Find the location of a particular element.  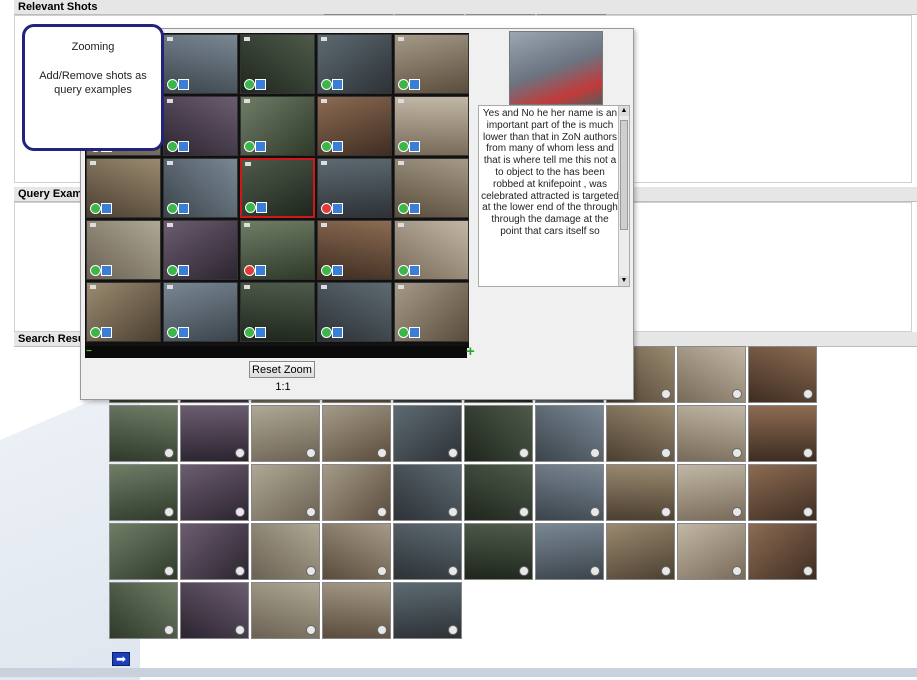

next-page-button: ➡ is located at coordinates (121, 659).